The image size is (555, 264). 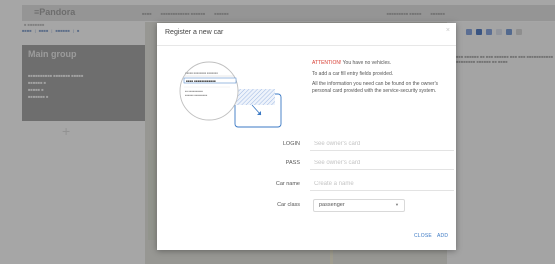 What do you see at coordinates (196, 95) in the screenshot?
I see `card-line-text: ■■■■■■ ■■■■■■■■■` at bounding box center [196, 95].